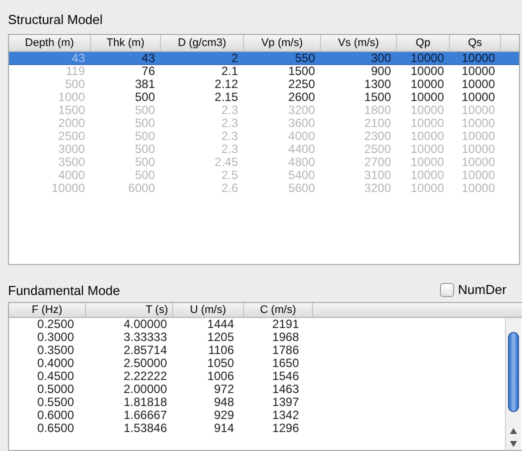 This screenshot has height=451, width=522. What do you see at coordinates (202, 43) in the screenshot?
I see `column-header: D (g/cm3)` at bounding box center [202, 43].